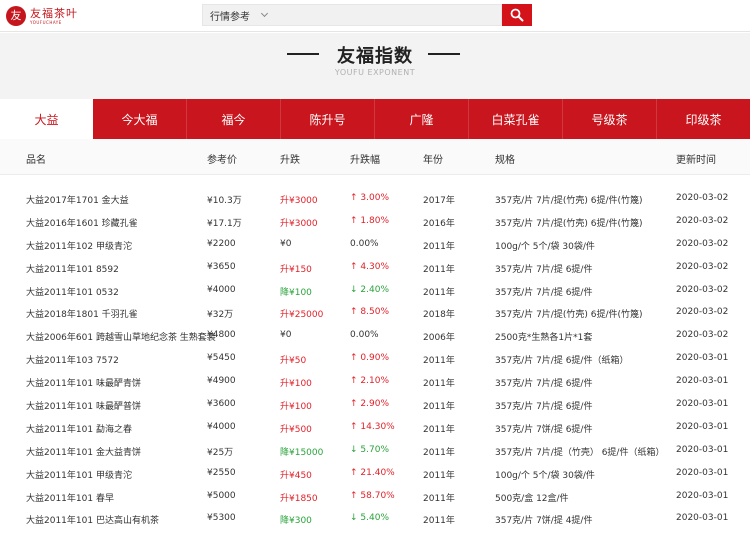  What do you see at coordinates (224, 201) in the screenshot?
I see `reference-price-cell: ¥10.3万` at bounding box center [224, 201].